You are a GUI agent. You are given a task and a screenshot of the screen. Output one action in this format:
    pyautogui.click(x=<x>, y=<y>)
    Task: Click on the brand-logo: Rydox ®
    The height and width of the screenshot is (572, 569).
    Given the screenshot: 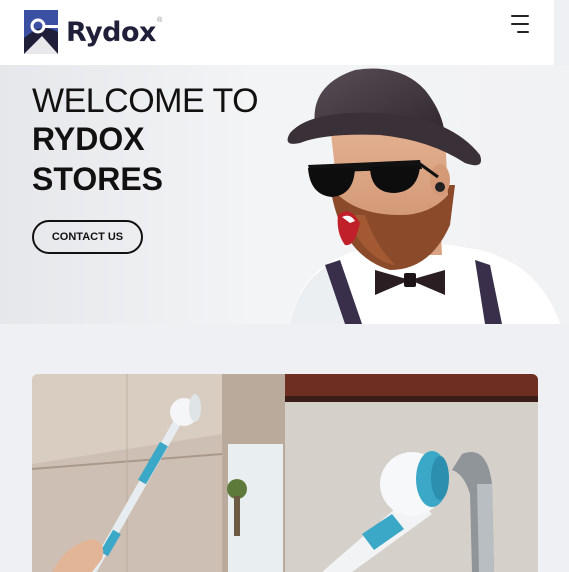 What is the action you would take?
    pyautogui.click(x=93, y=32)
    